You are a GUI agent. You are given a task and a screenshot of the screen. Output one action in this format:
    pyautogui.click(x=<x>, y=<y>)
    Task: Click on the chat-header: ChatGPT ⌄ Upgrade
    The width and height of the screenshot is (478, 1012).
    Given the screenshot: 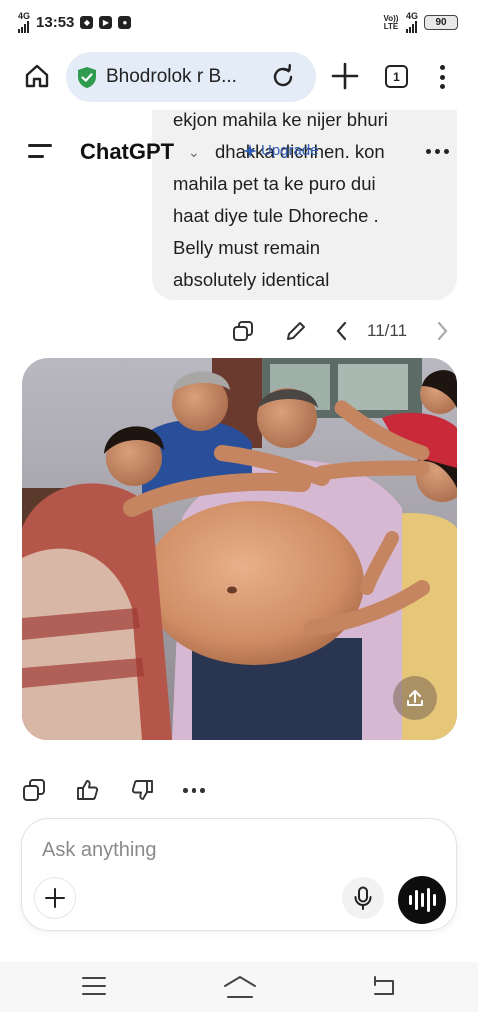 What is the action you would take?
    pyautogui.click(x=239, y=152)
    